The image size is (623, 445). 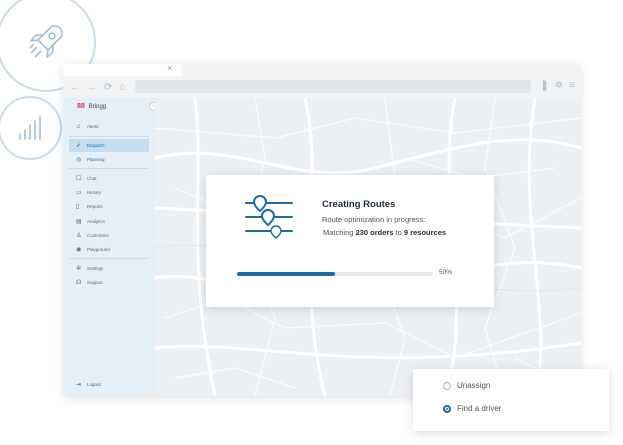 What do you see at coordinates (374, 232) in the screenshot?
I see `orders-count: 230 orders` at bounding box center [374, 232].